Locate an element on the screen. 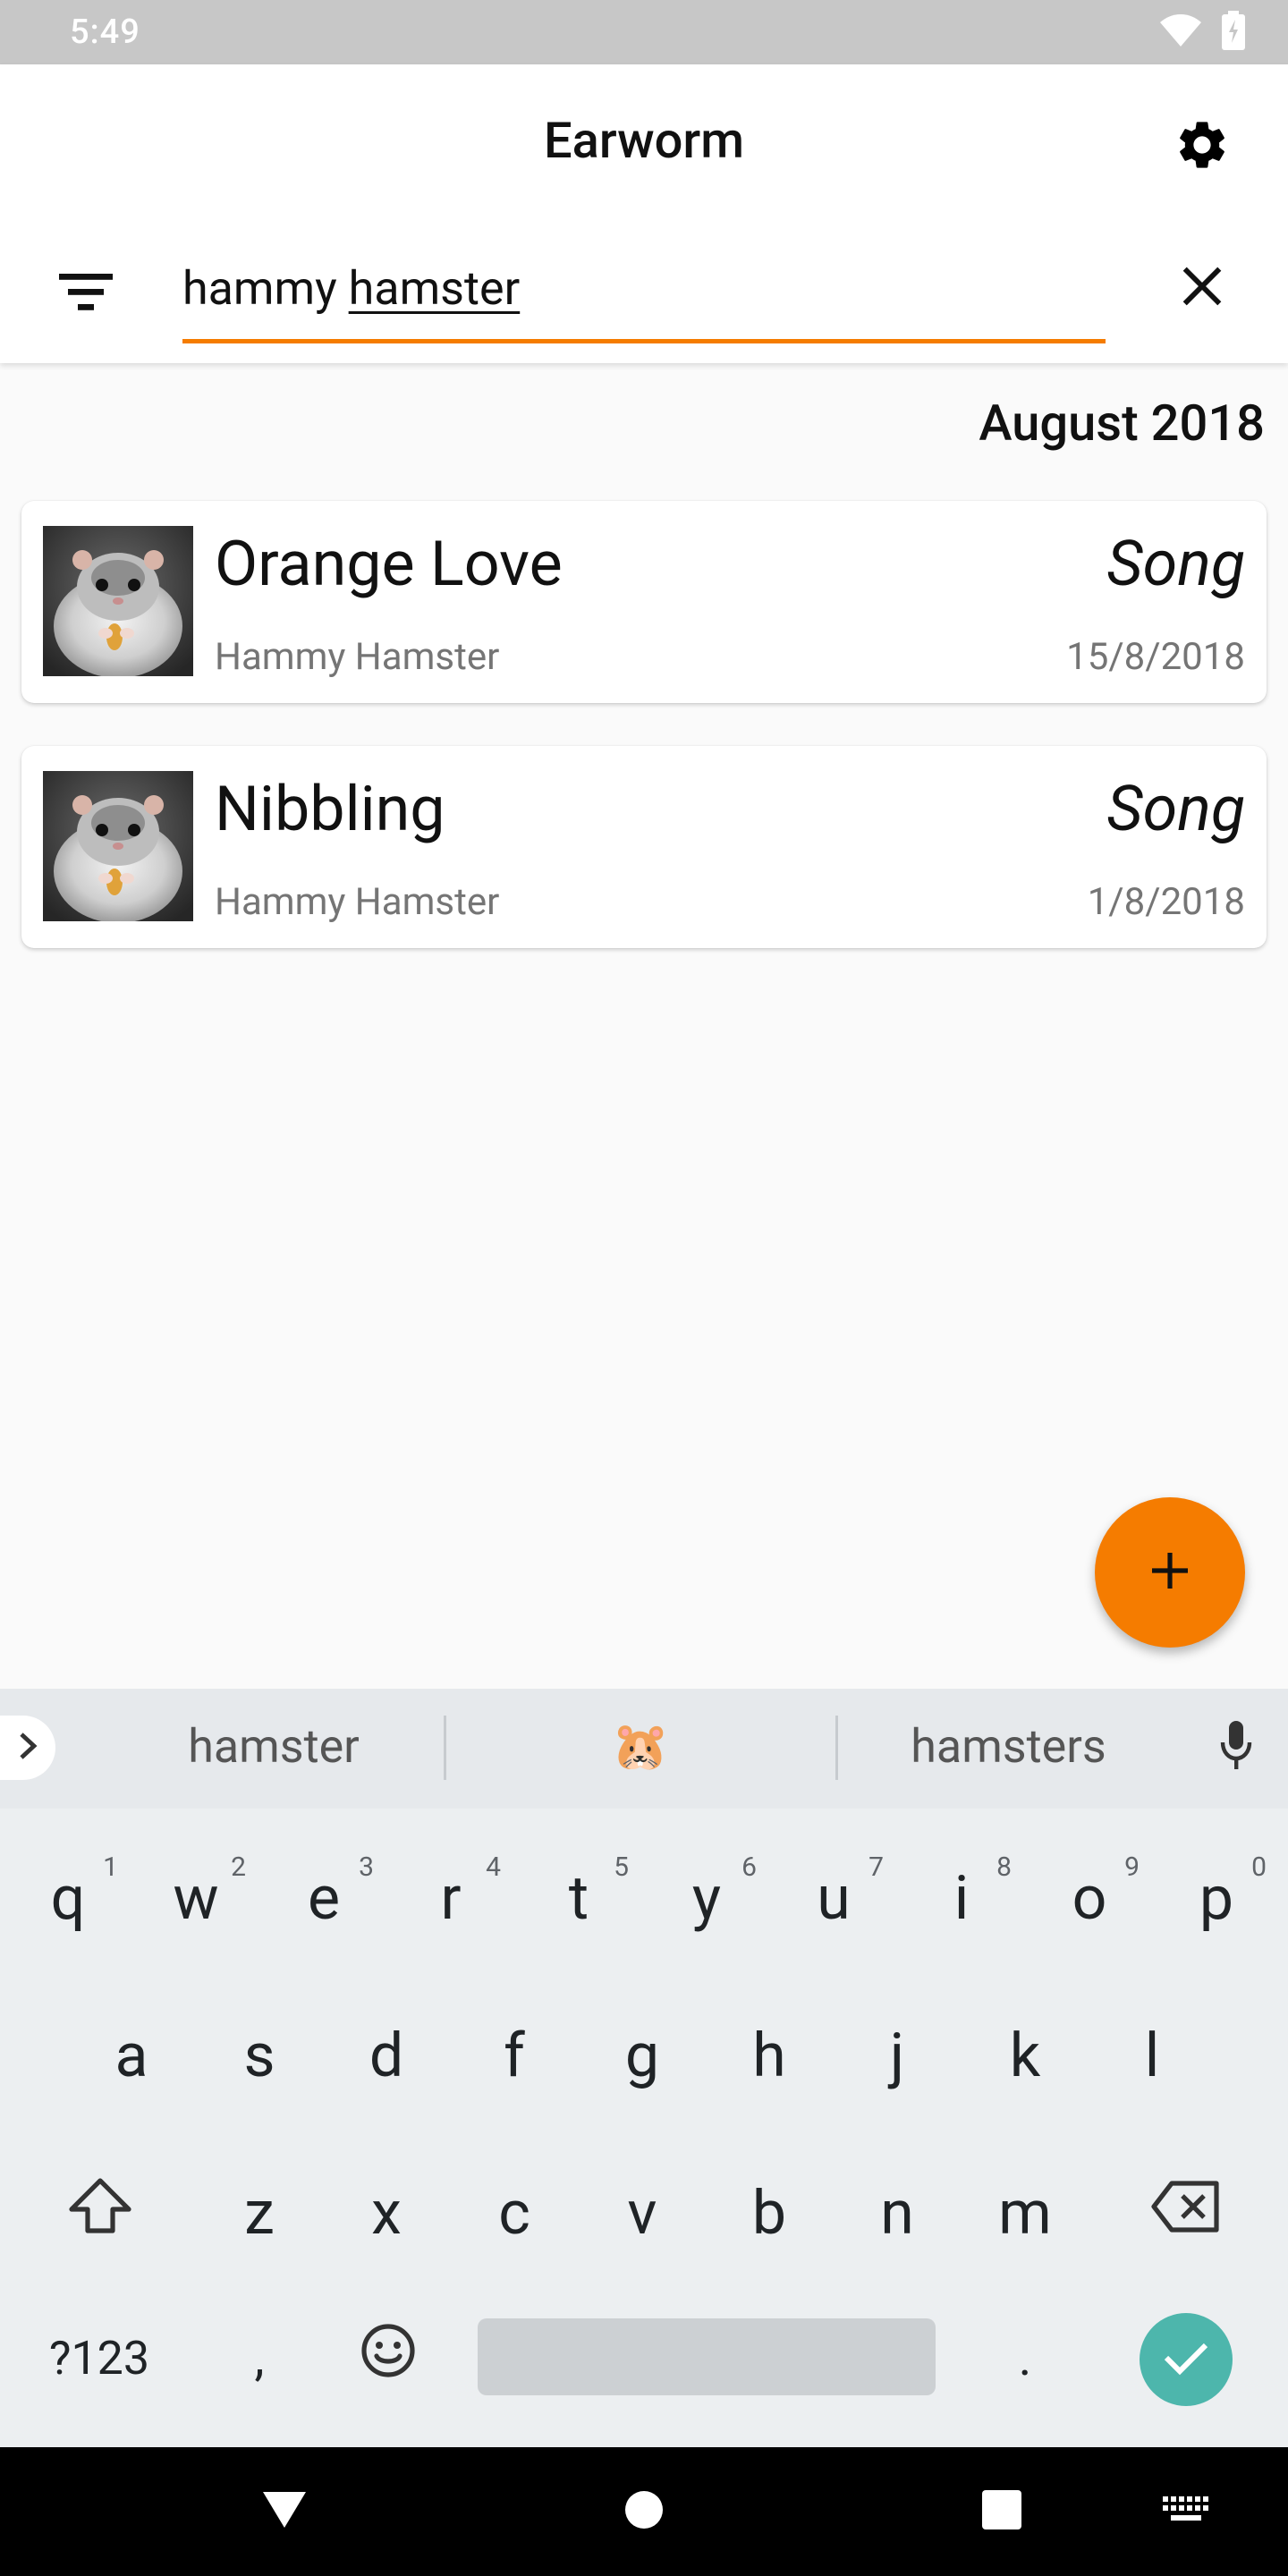  key-f: f is located at coordinates (514, 2055).